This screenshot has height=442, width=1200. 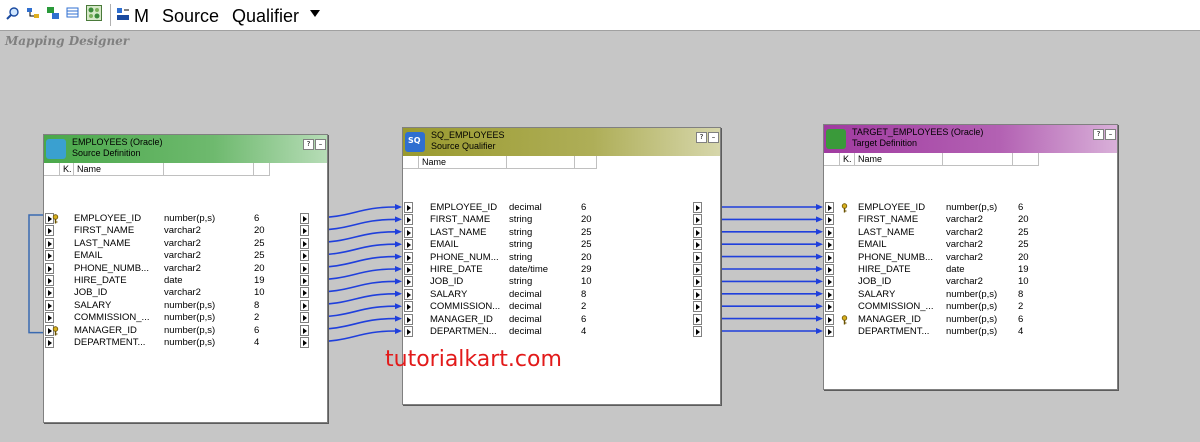 What do you see at coordinates (185, 293) in the screenshot?
I see `source-port-row: JOB_ID varchar2 10` at bounding box center [185, 293].